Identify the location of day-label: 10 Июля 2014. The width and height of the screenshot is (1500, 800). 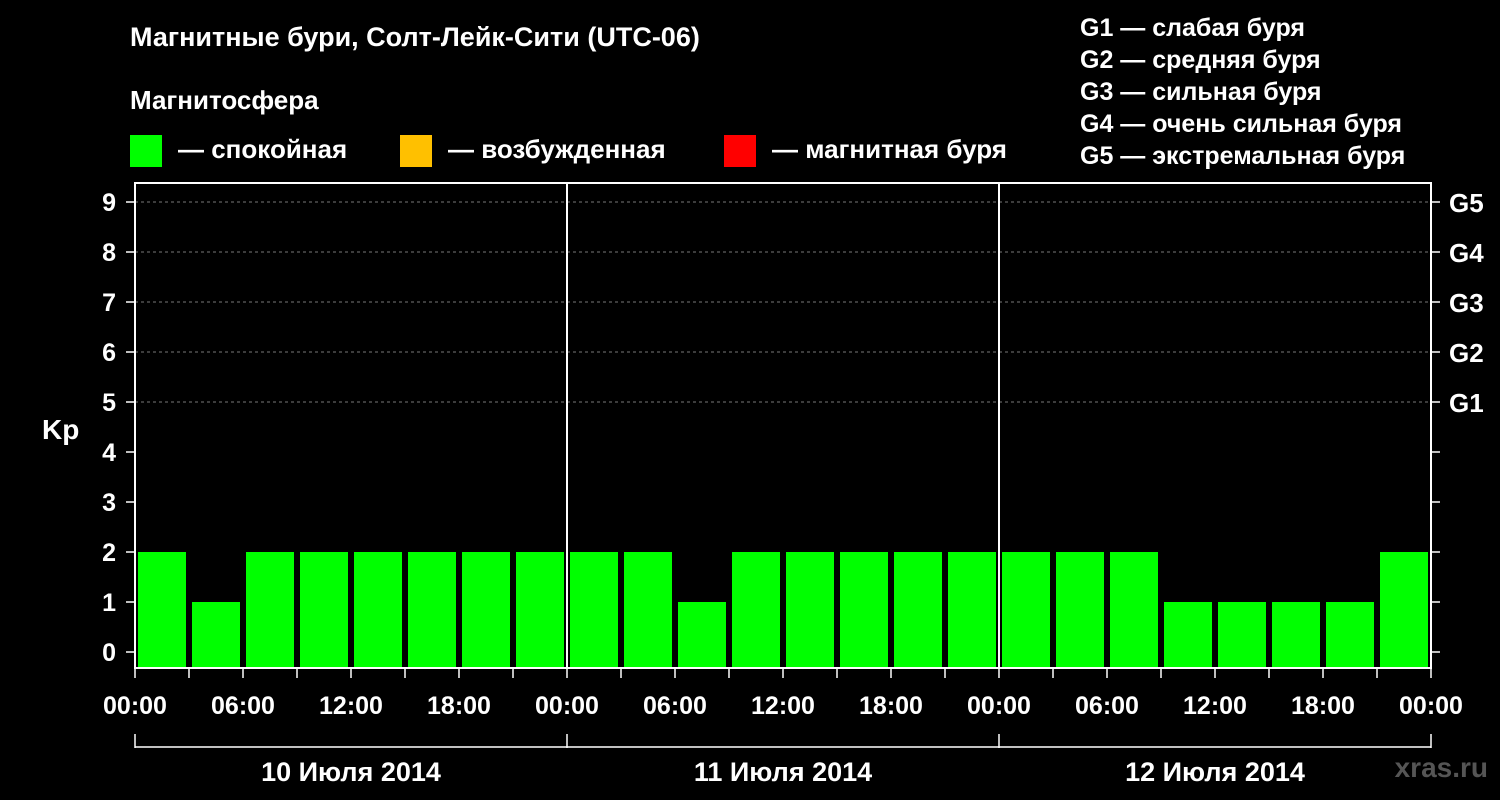
(351, 772).